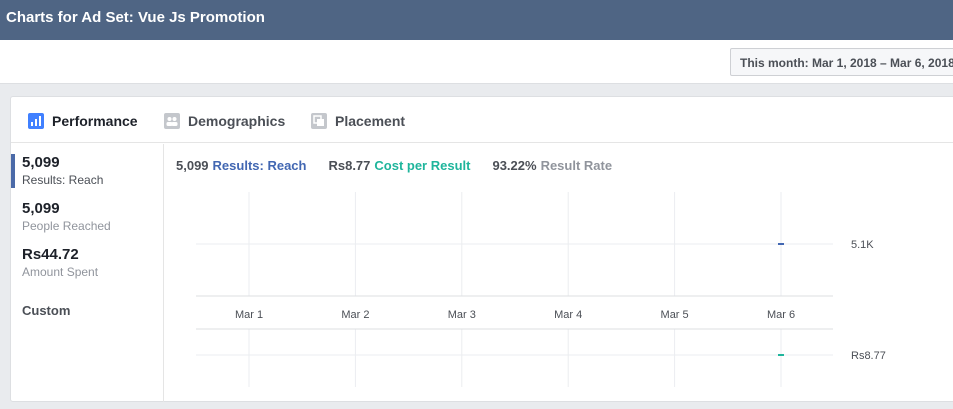 This screenshot has height=409, width=953. Describe the element at coordinates (781, 315) in the screenshot. I see `x-tick-label: Mar 6` at that location.